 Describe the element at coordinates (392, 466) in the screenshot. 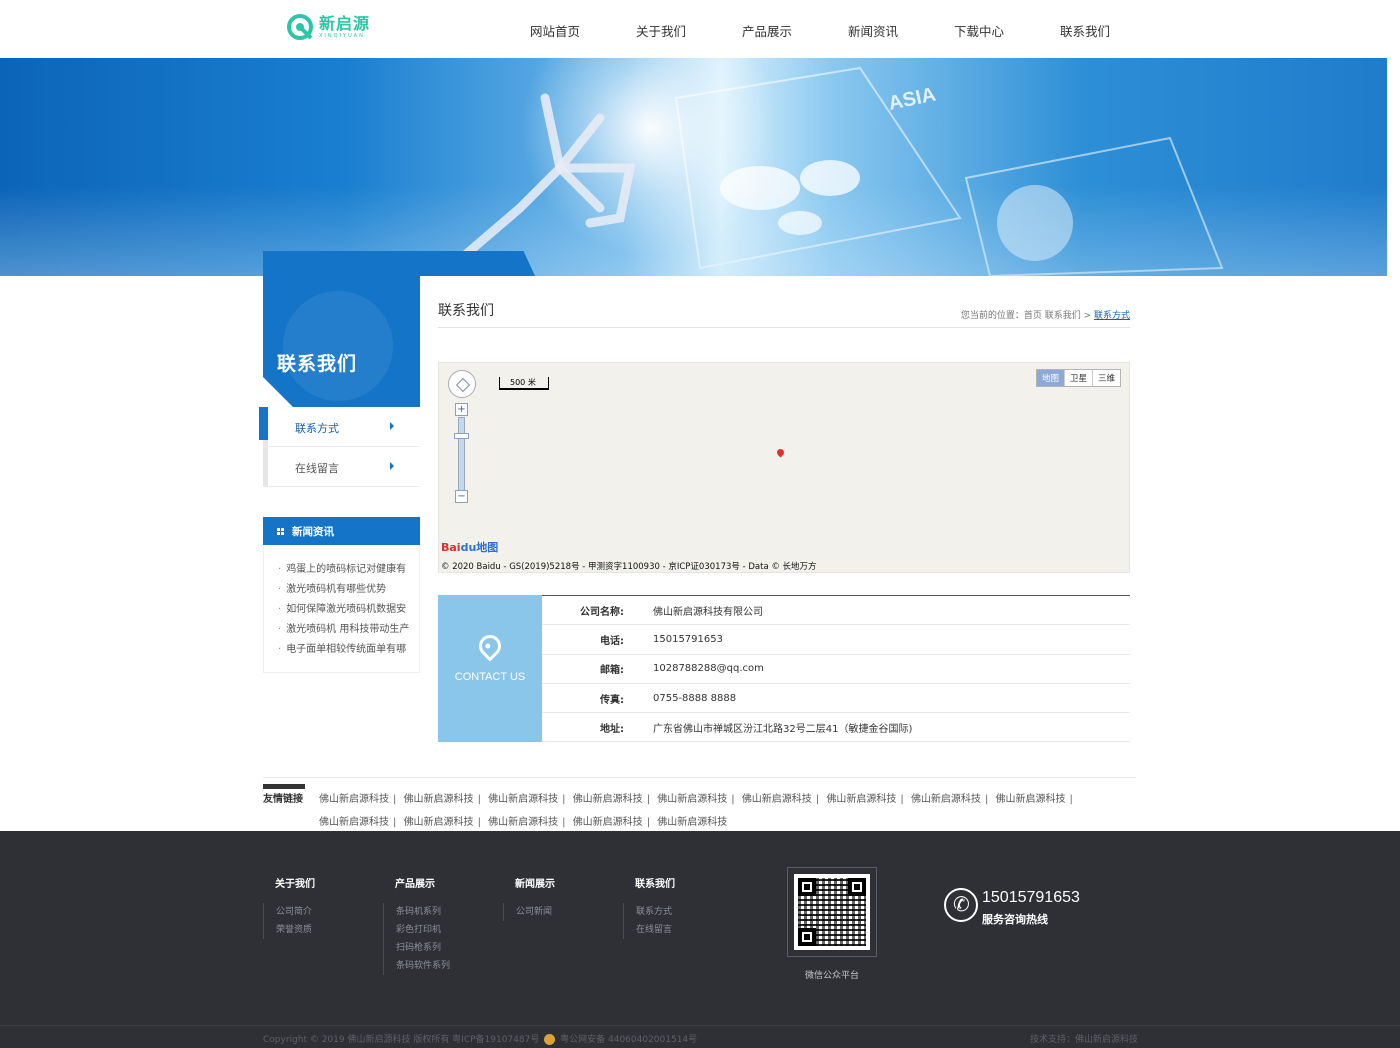

I see `caret-right-icon` at that location.